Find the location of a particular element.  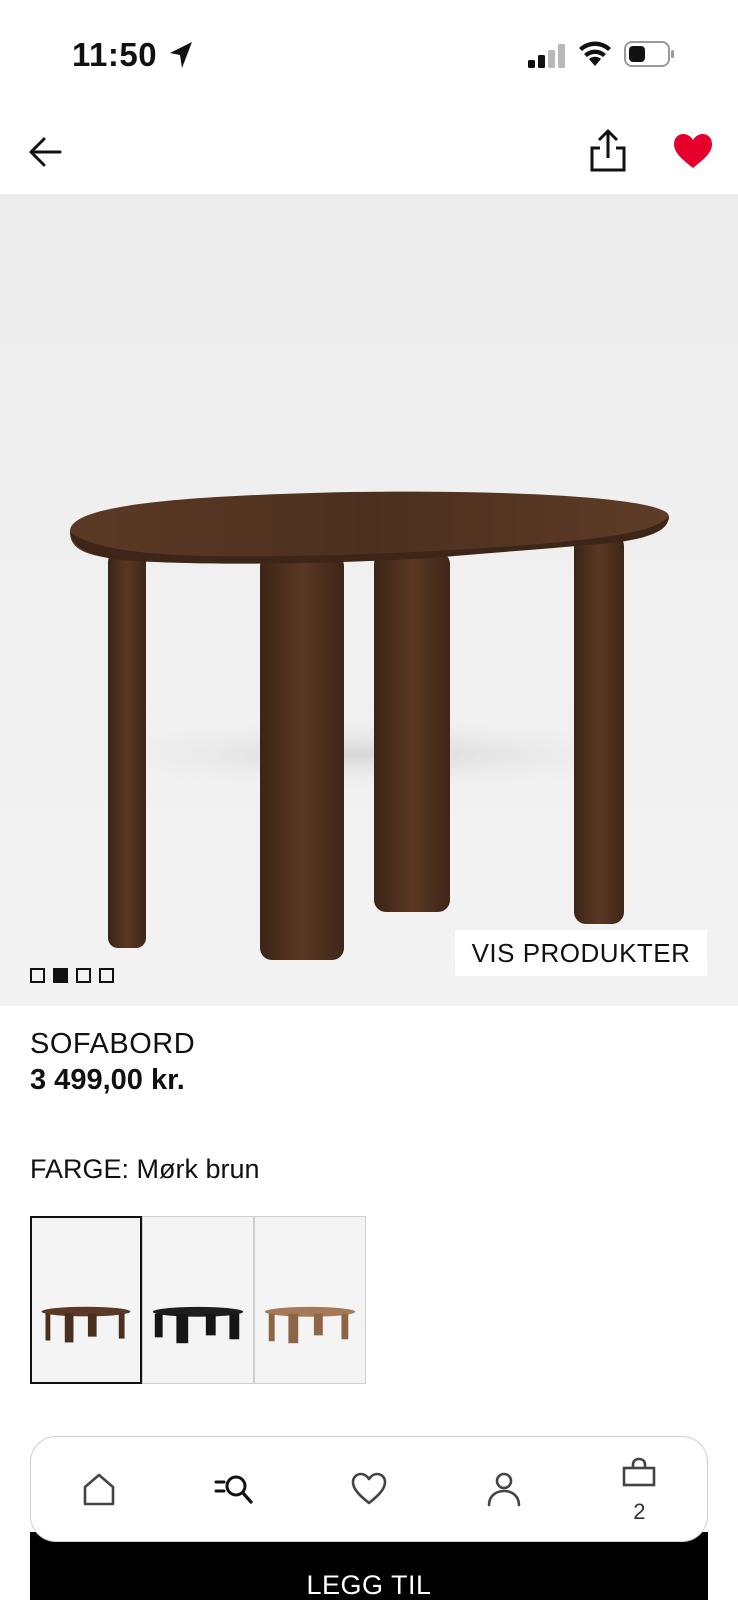

bottom-tab-bar: 2 is located at coordinates (369, 1489).